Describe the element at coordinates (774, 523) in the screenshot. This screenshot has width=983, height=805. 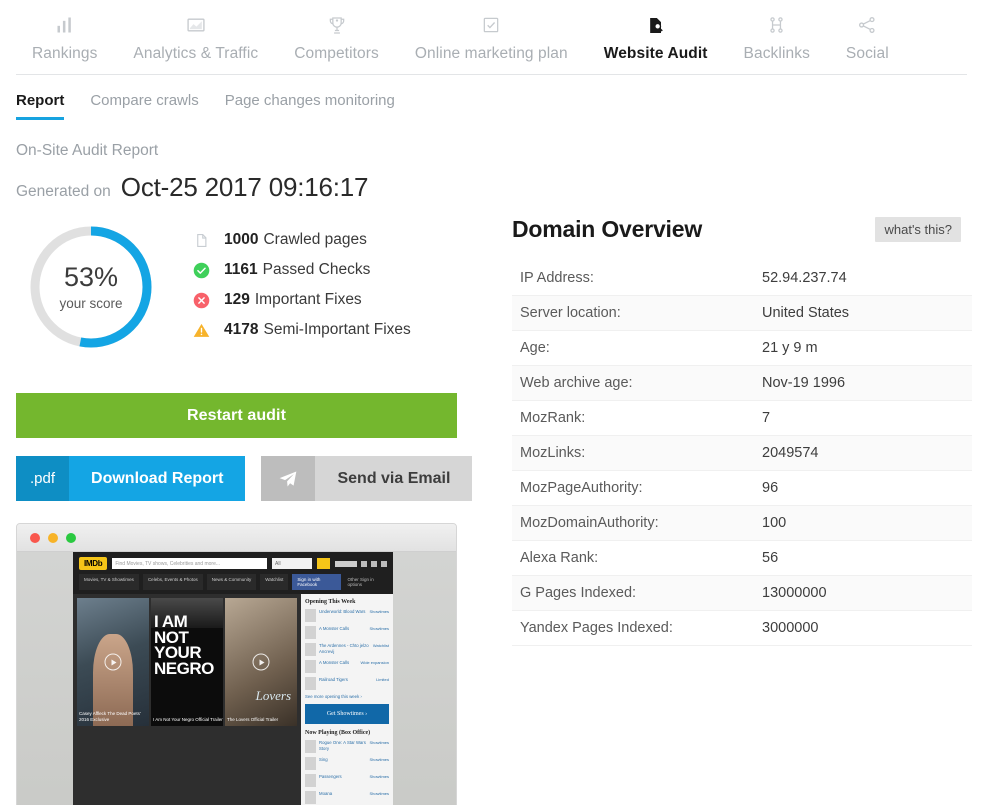
I see `metric-value: 100` at that location.